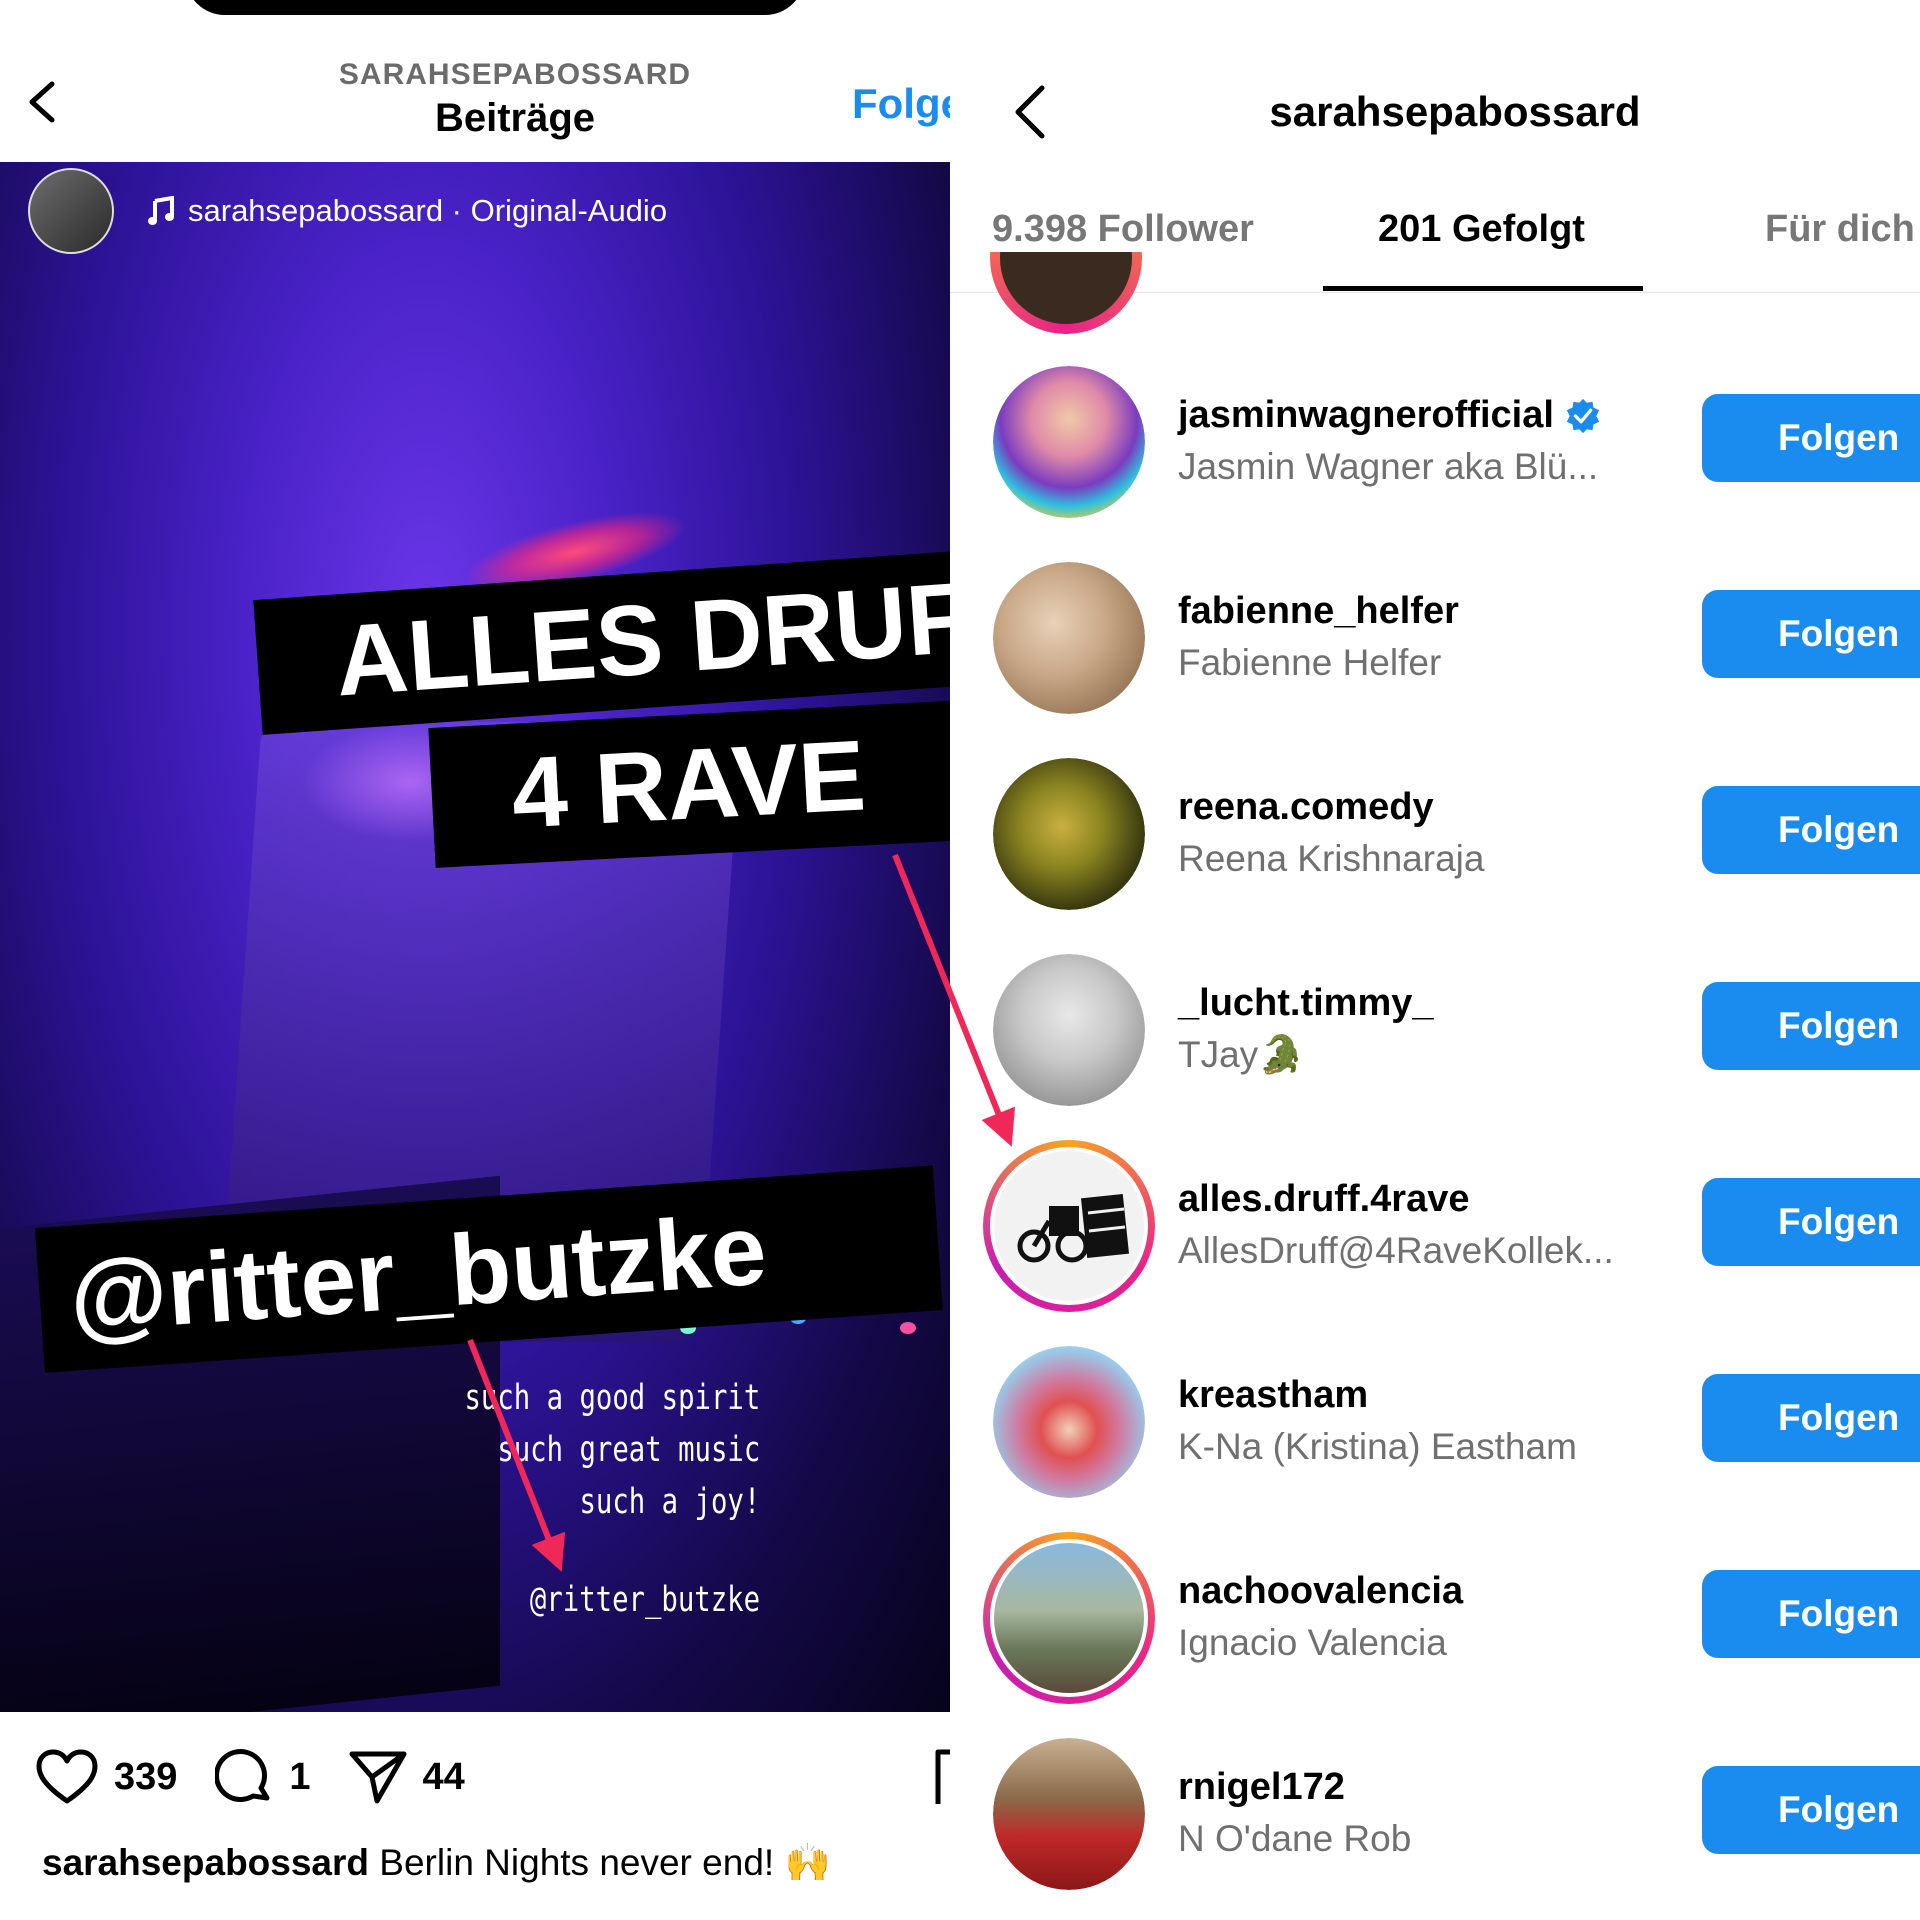 This screenshot has height=1920, width=1920. I want to click on username-text: _lucht.timmy_, so click(1306, 1003).